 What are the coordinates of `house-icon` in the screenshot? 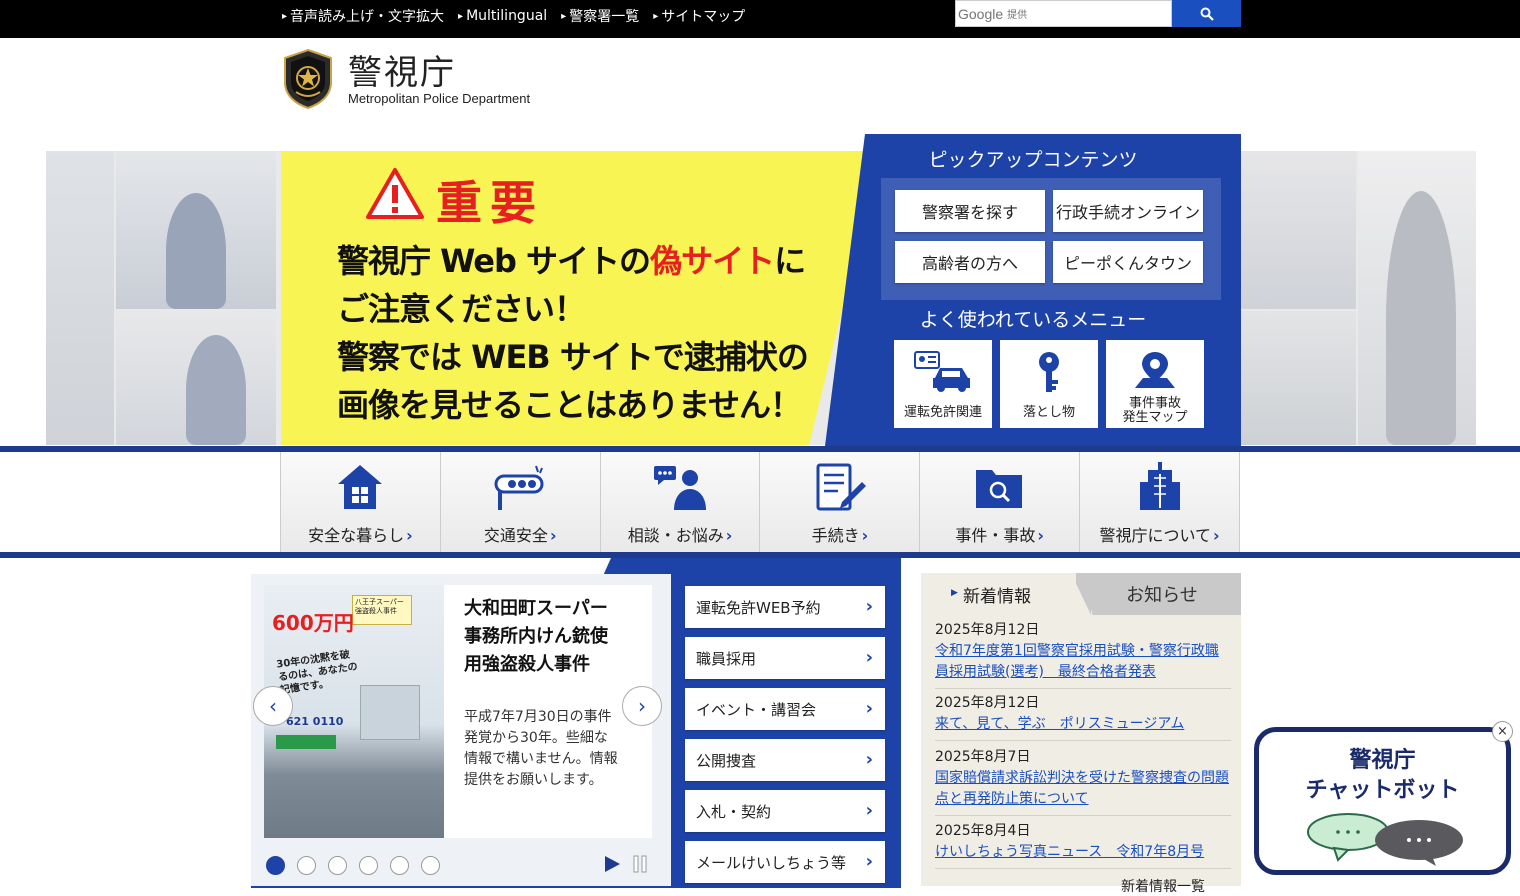 It's located at (360, 487).